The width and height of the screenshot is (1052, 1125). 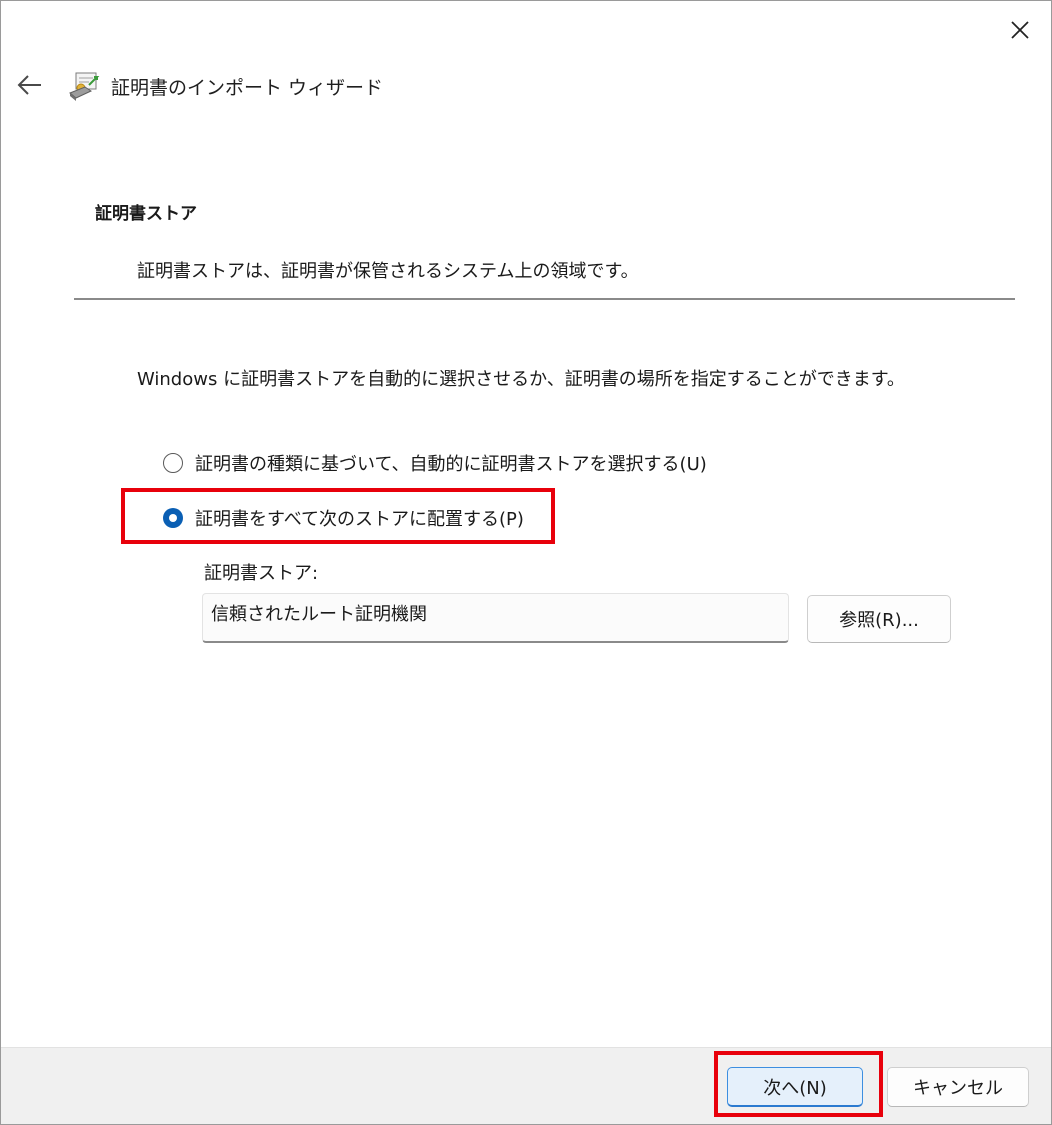 I want to click on close-icon, so click(x=1020, y=30).